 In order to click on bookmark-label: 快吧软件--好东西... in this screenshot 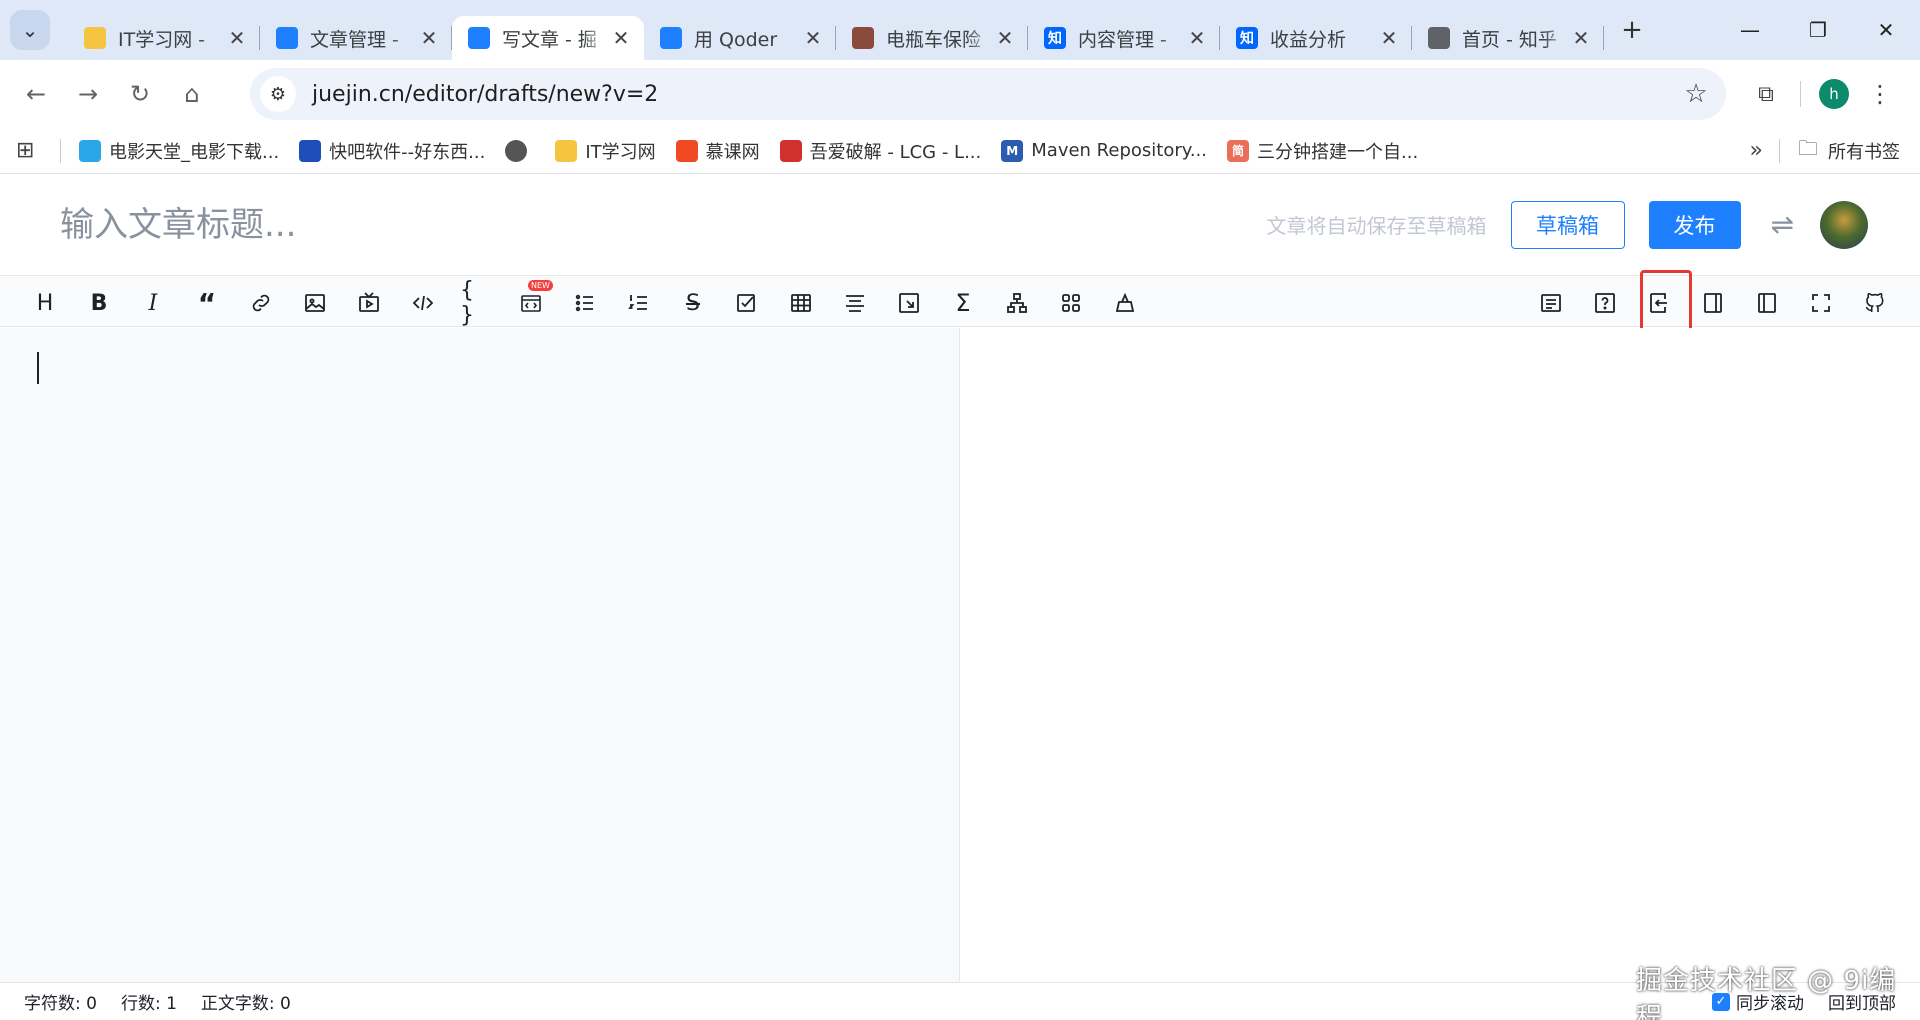, I will do `click(407, 152)`.